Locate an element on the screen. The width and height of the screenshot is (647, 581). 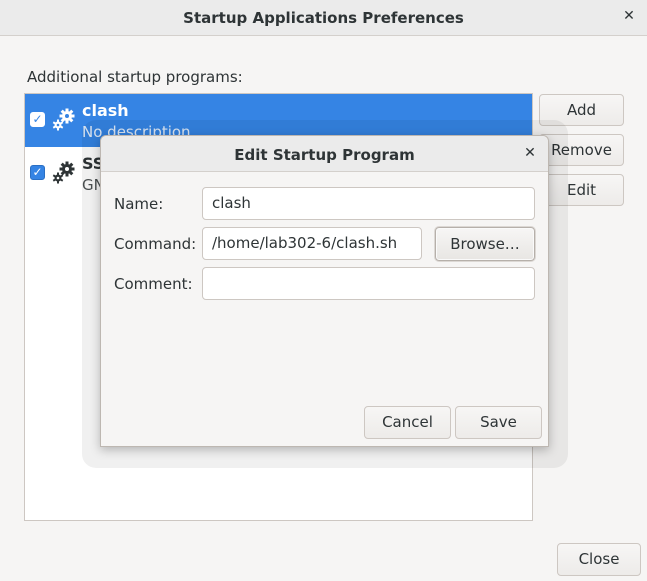
comment-label: Comment: is located at coordinates (153, 284).